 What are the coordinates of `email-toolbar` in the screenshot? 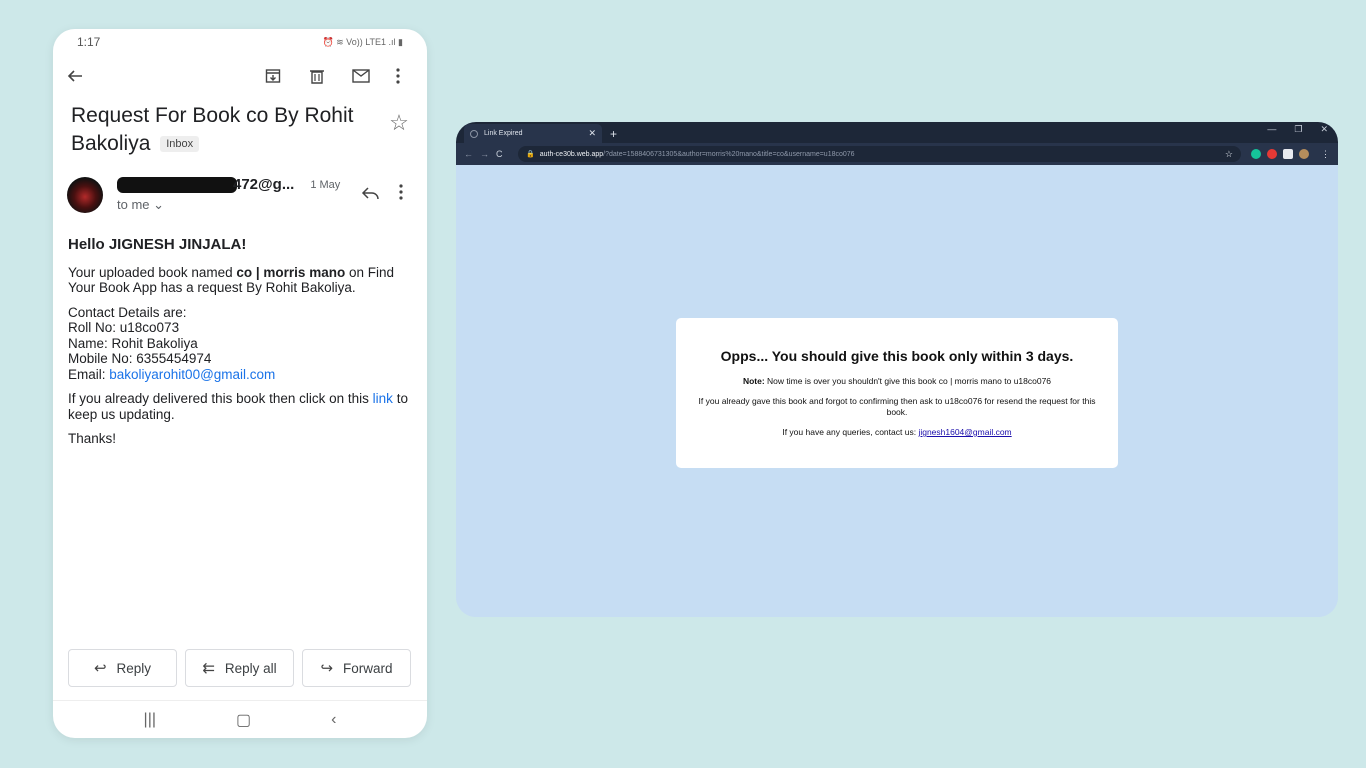 It's located at (240, 76).